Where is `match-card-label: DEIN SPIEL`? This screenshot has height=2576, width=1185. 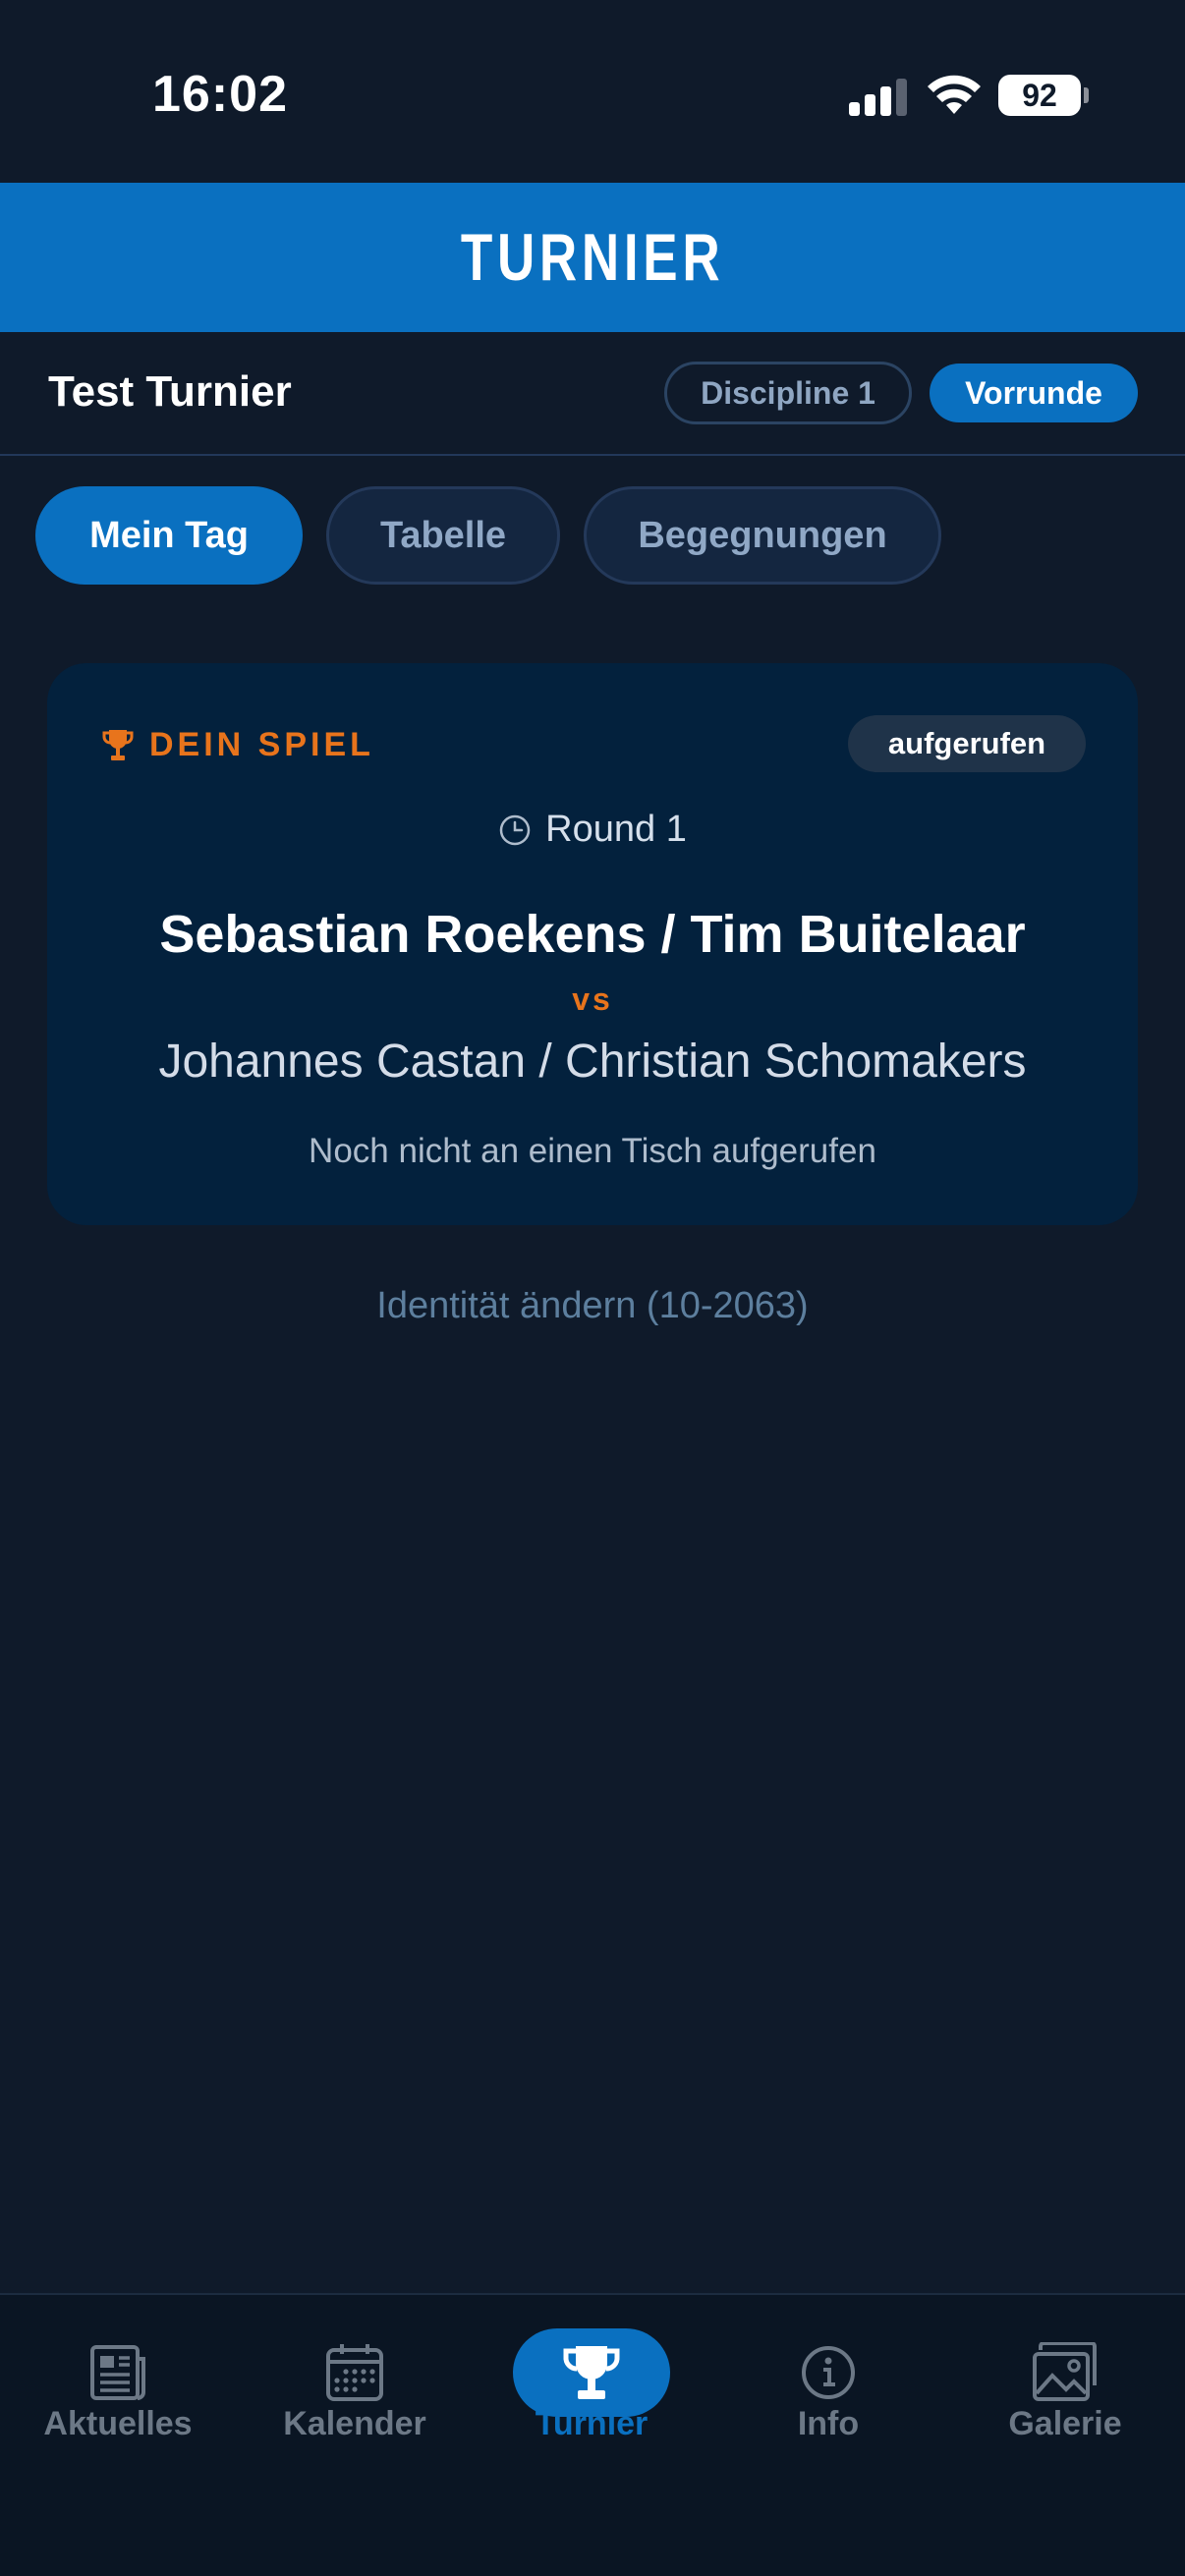
match-card-label: DEIN SPIEL is located at coordinates (238, 745).